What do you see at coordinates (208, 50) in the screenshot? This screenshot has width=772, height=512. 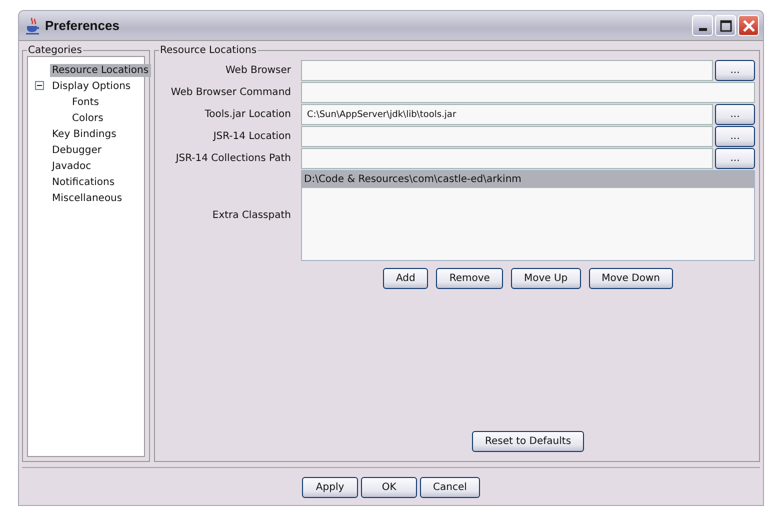 I see `panel-title: Resource Locations` at bounding box center [208, 50].